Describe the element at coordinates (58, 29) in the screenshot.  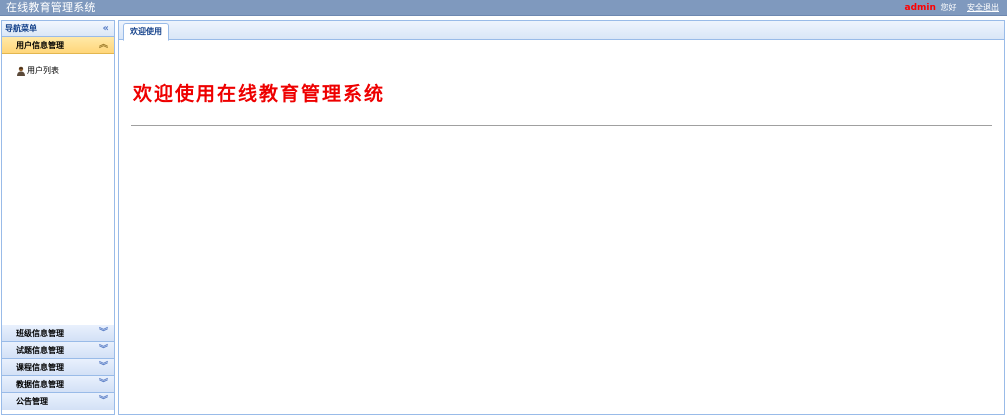
I see `nav-panel-header: 导航菜单 «` at that location.